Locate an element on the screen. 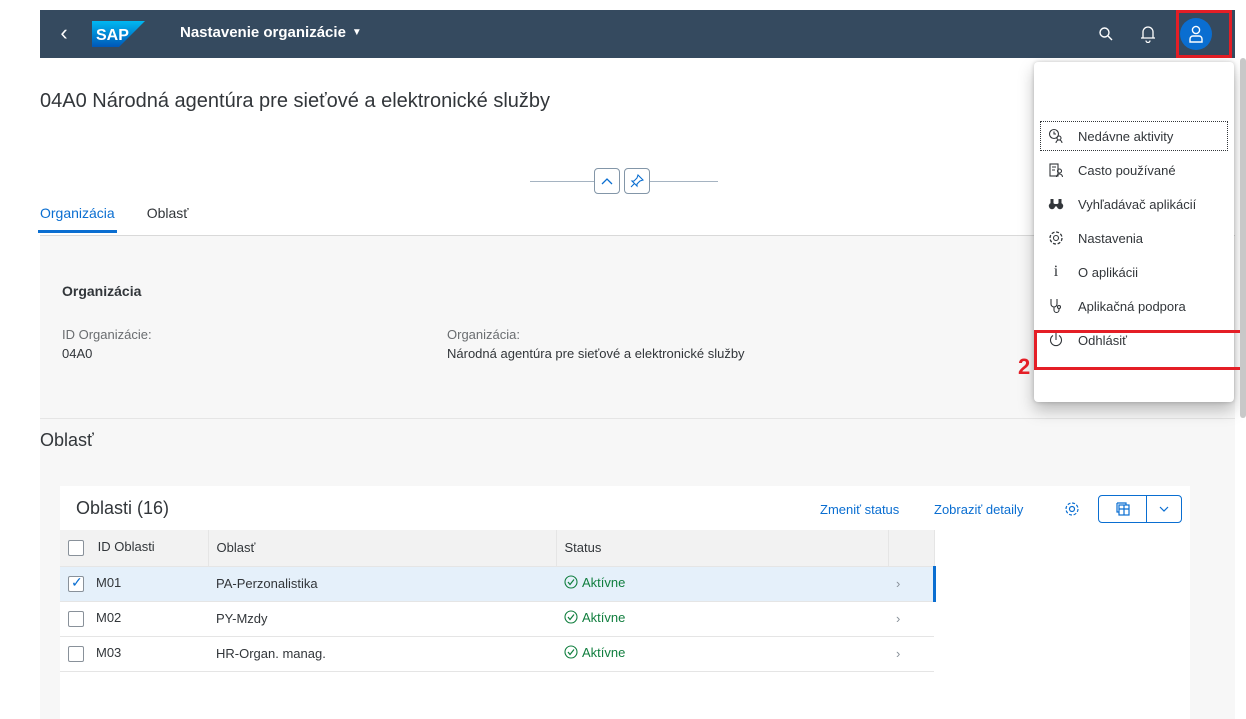 The height and width of the screenshot is (719, 1246). chevron-down-icon is located at coordinates (1164, 509).